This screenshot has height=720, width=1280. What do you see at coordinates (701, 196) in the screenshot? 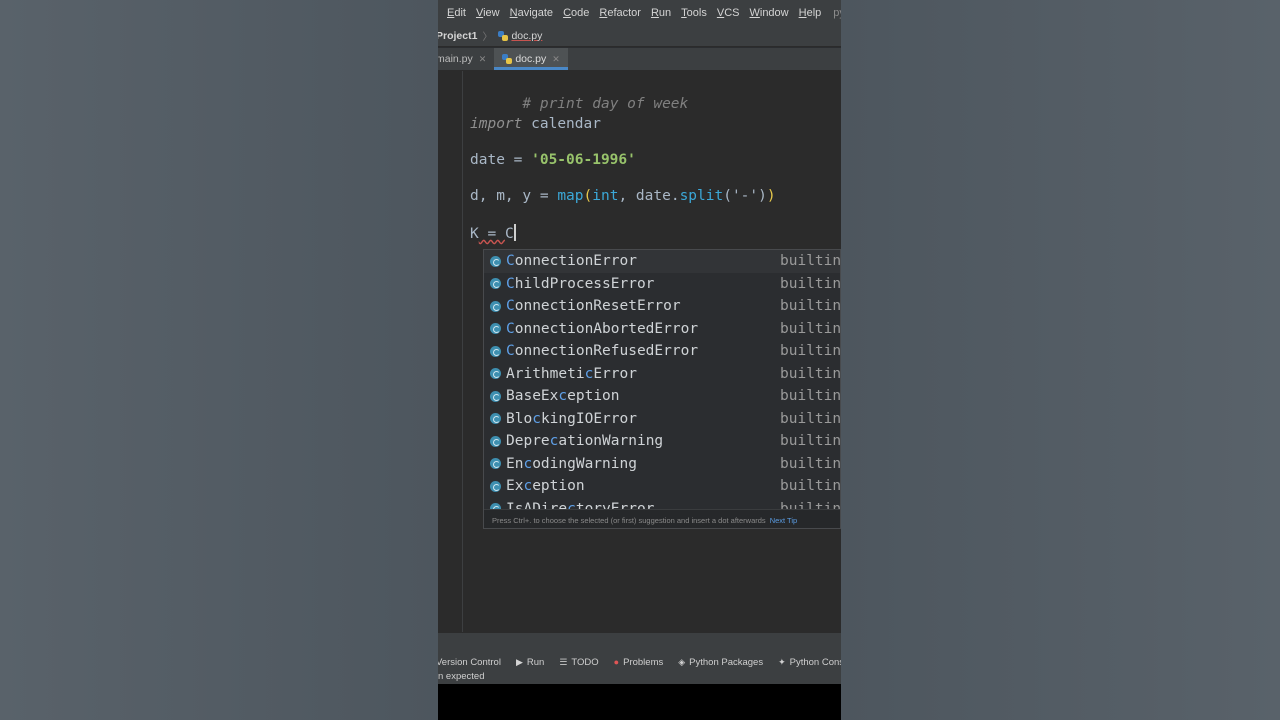
I see `method-split: split` at bounding box center [701, 196].